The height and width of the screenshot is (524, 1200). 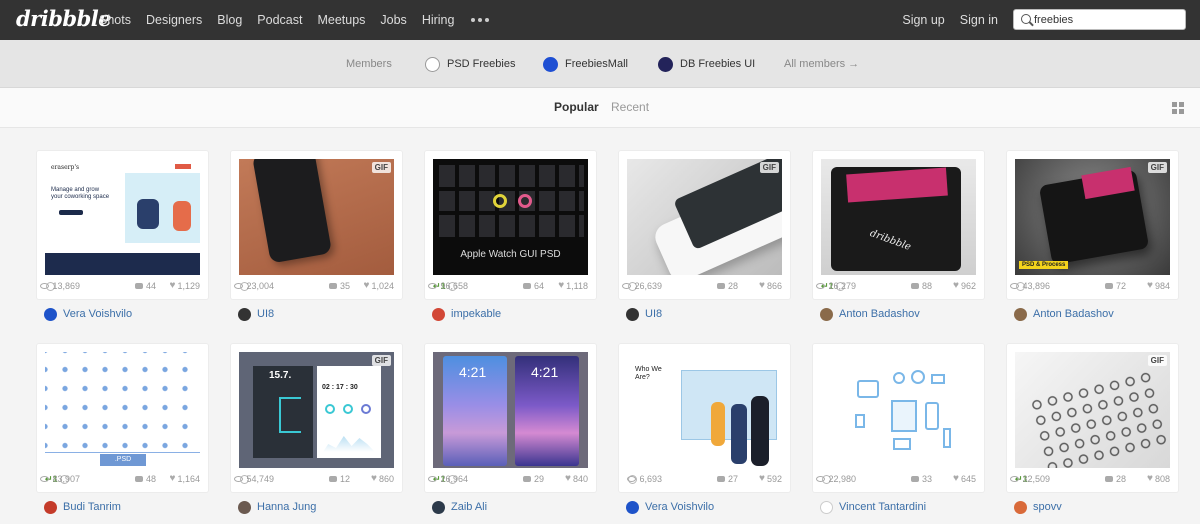 I want to click on shot-thumbnail: dribbble, so click(x=898, y=217).